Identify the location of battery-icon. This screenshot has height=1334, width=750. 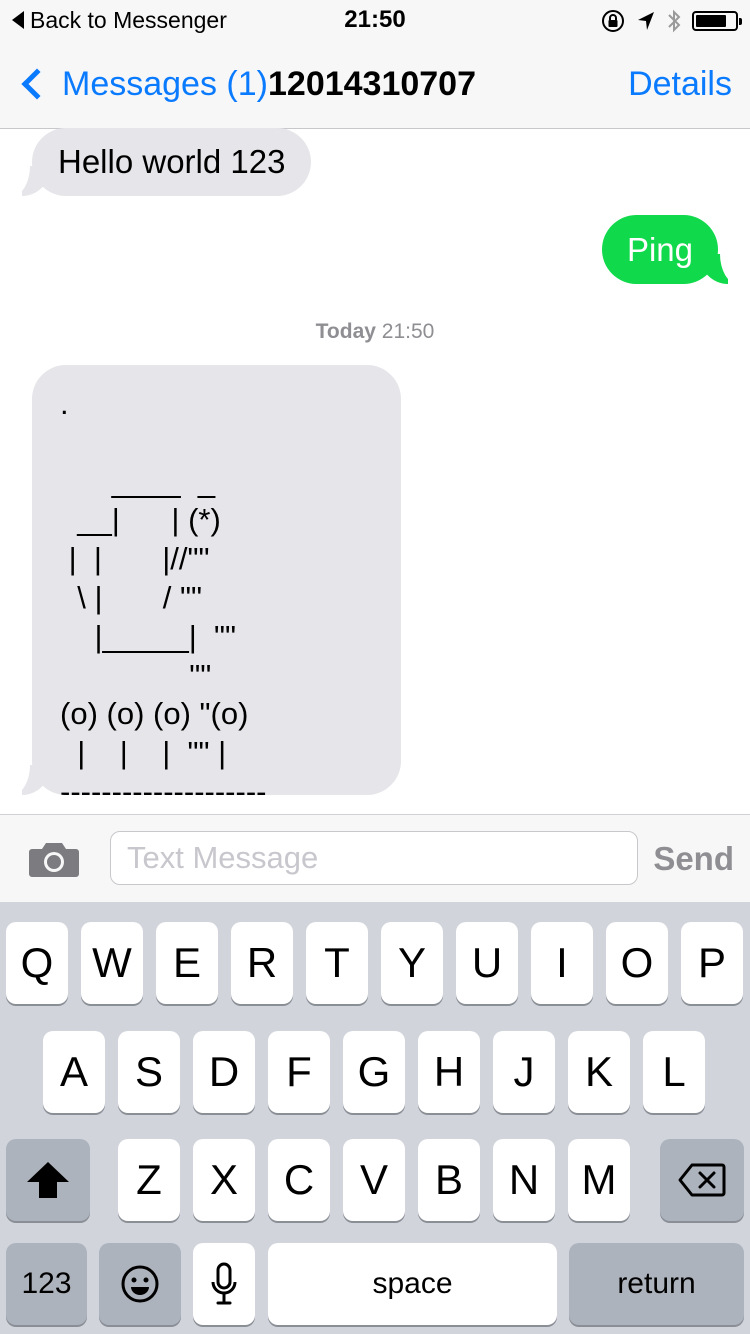
(717, 21).